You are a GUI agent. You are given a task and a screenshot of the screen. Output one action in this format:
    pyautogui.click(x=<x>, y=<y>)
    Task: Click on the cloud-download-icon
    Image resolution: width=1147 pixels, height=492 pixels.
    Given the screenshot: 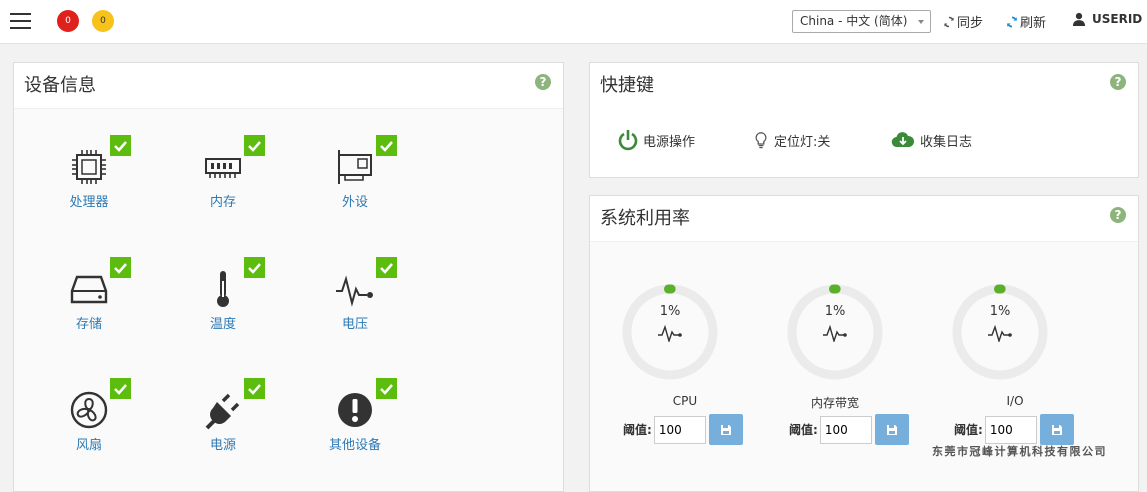 What is the action you would take?
    pyautogui.click(x=903, y=140)
    